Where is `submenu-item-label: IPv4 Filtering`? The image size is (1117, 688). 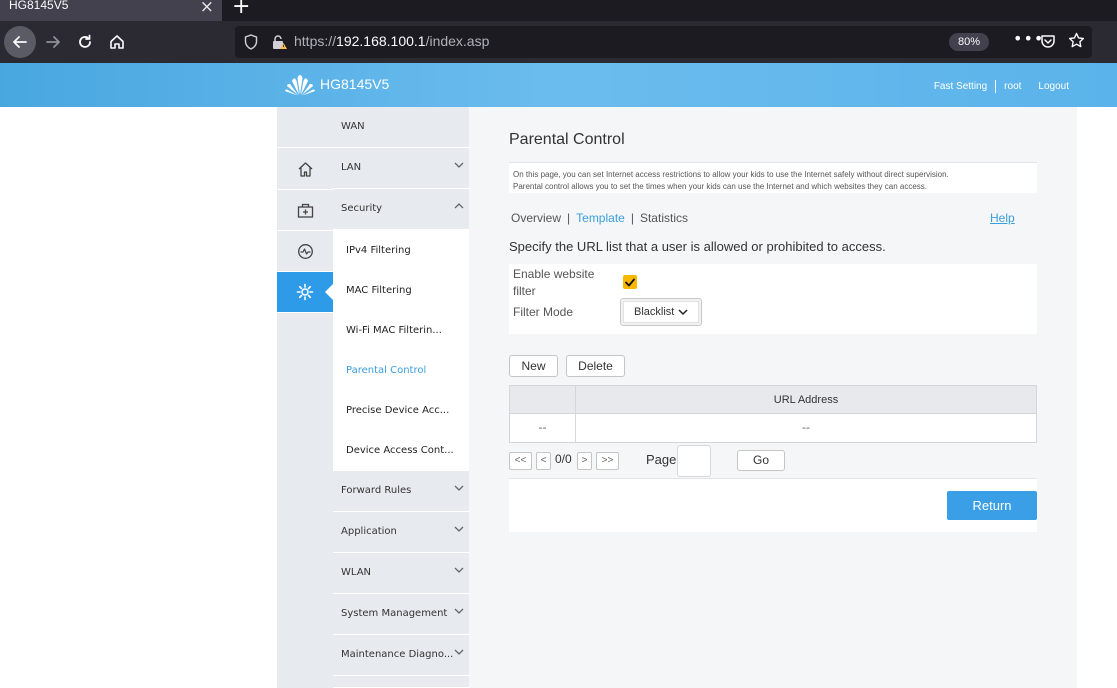 submenu-item-label: IPv4 Filtering is located at coordinates (378, 250).